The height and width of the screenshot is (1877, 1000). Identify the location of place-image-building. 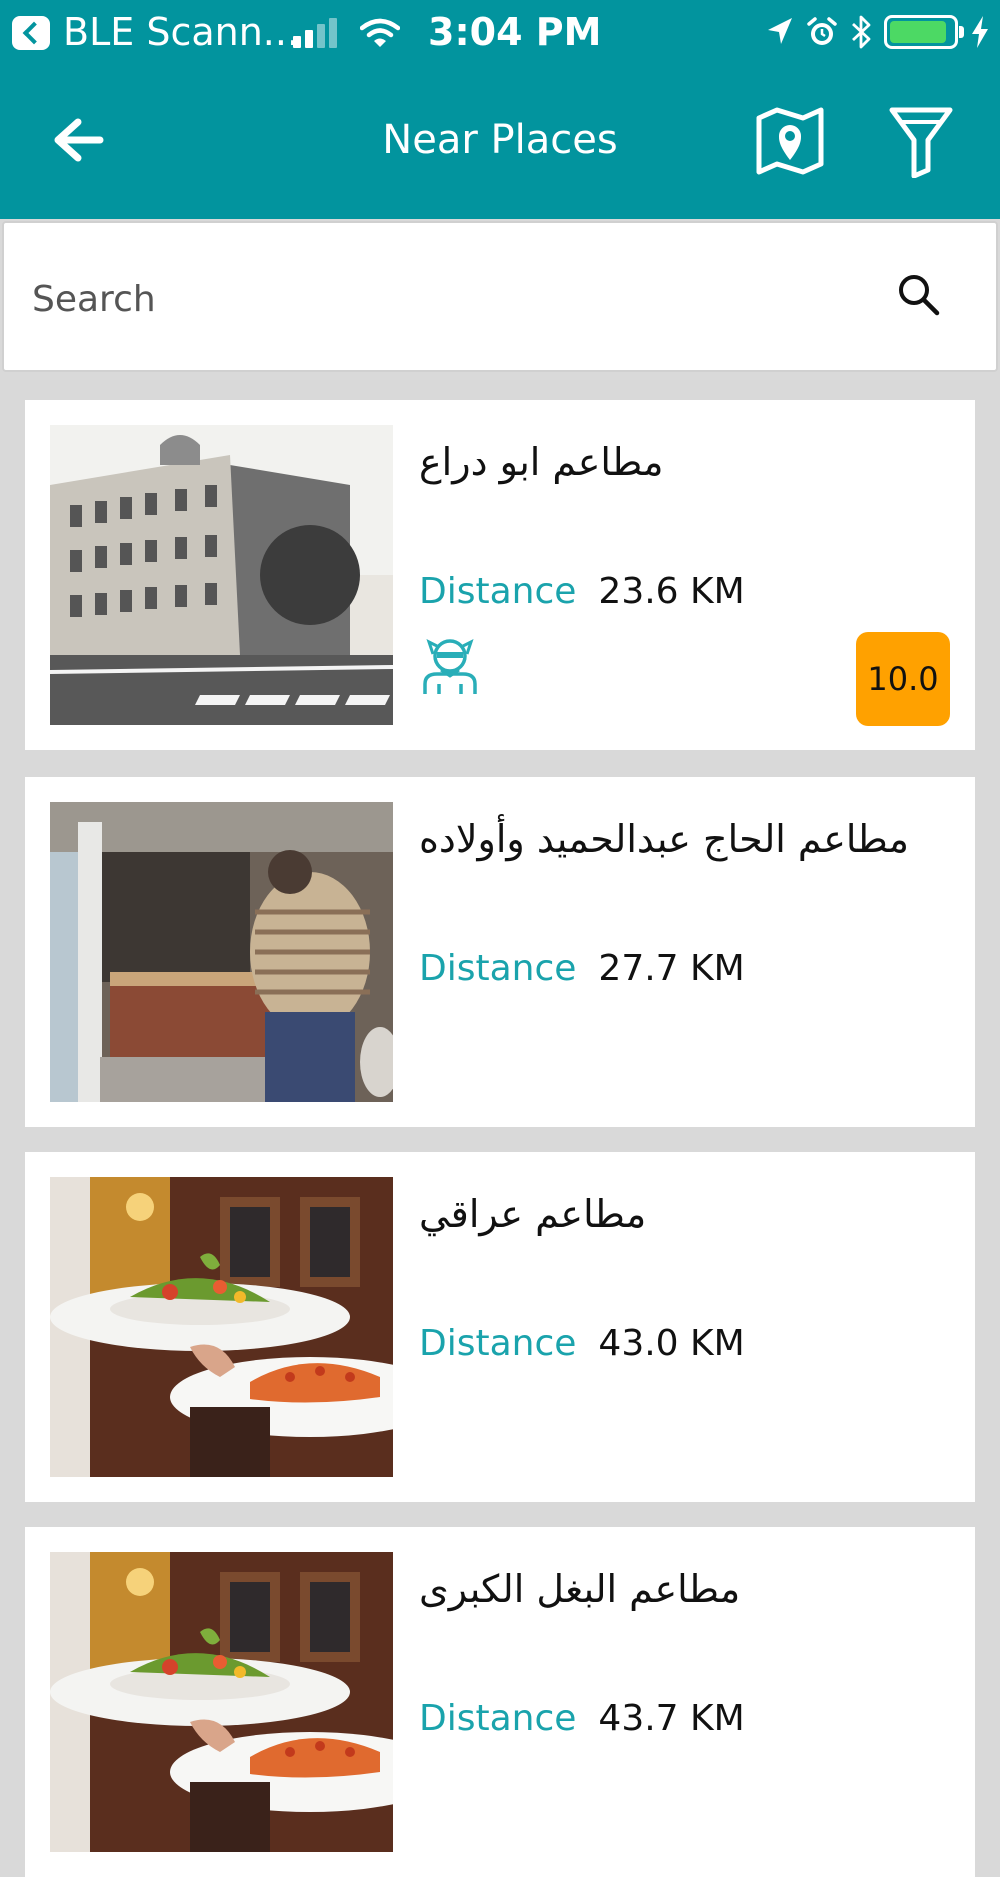
(221, 575).